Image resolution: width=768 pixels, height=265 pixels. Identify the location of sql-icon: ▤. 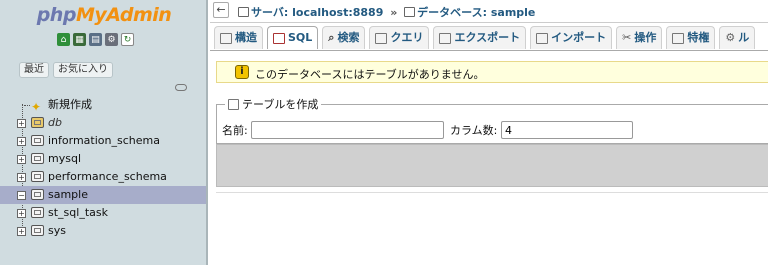
(95, 39).